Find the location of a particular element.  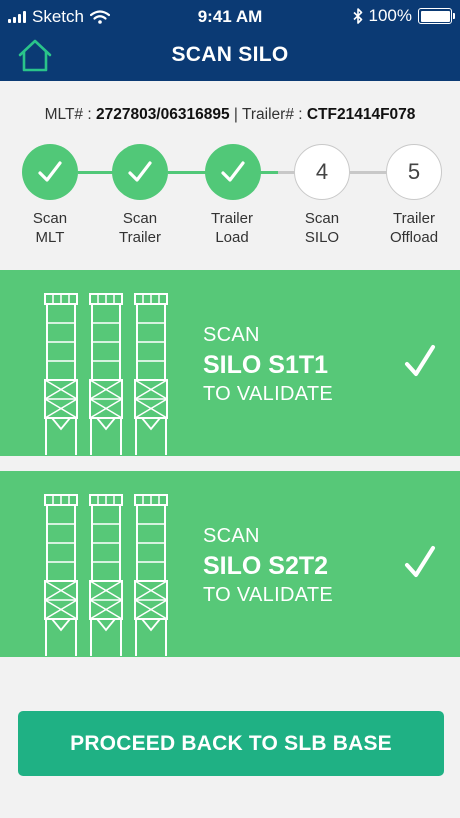

status-right: 100% is located at coordinates (403, 16).